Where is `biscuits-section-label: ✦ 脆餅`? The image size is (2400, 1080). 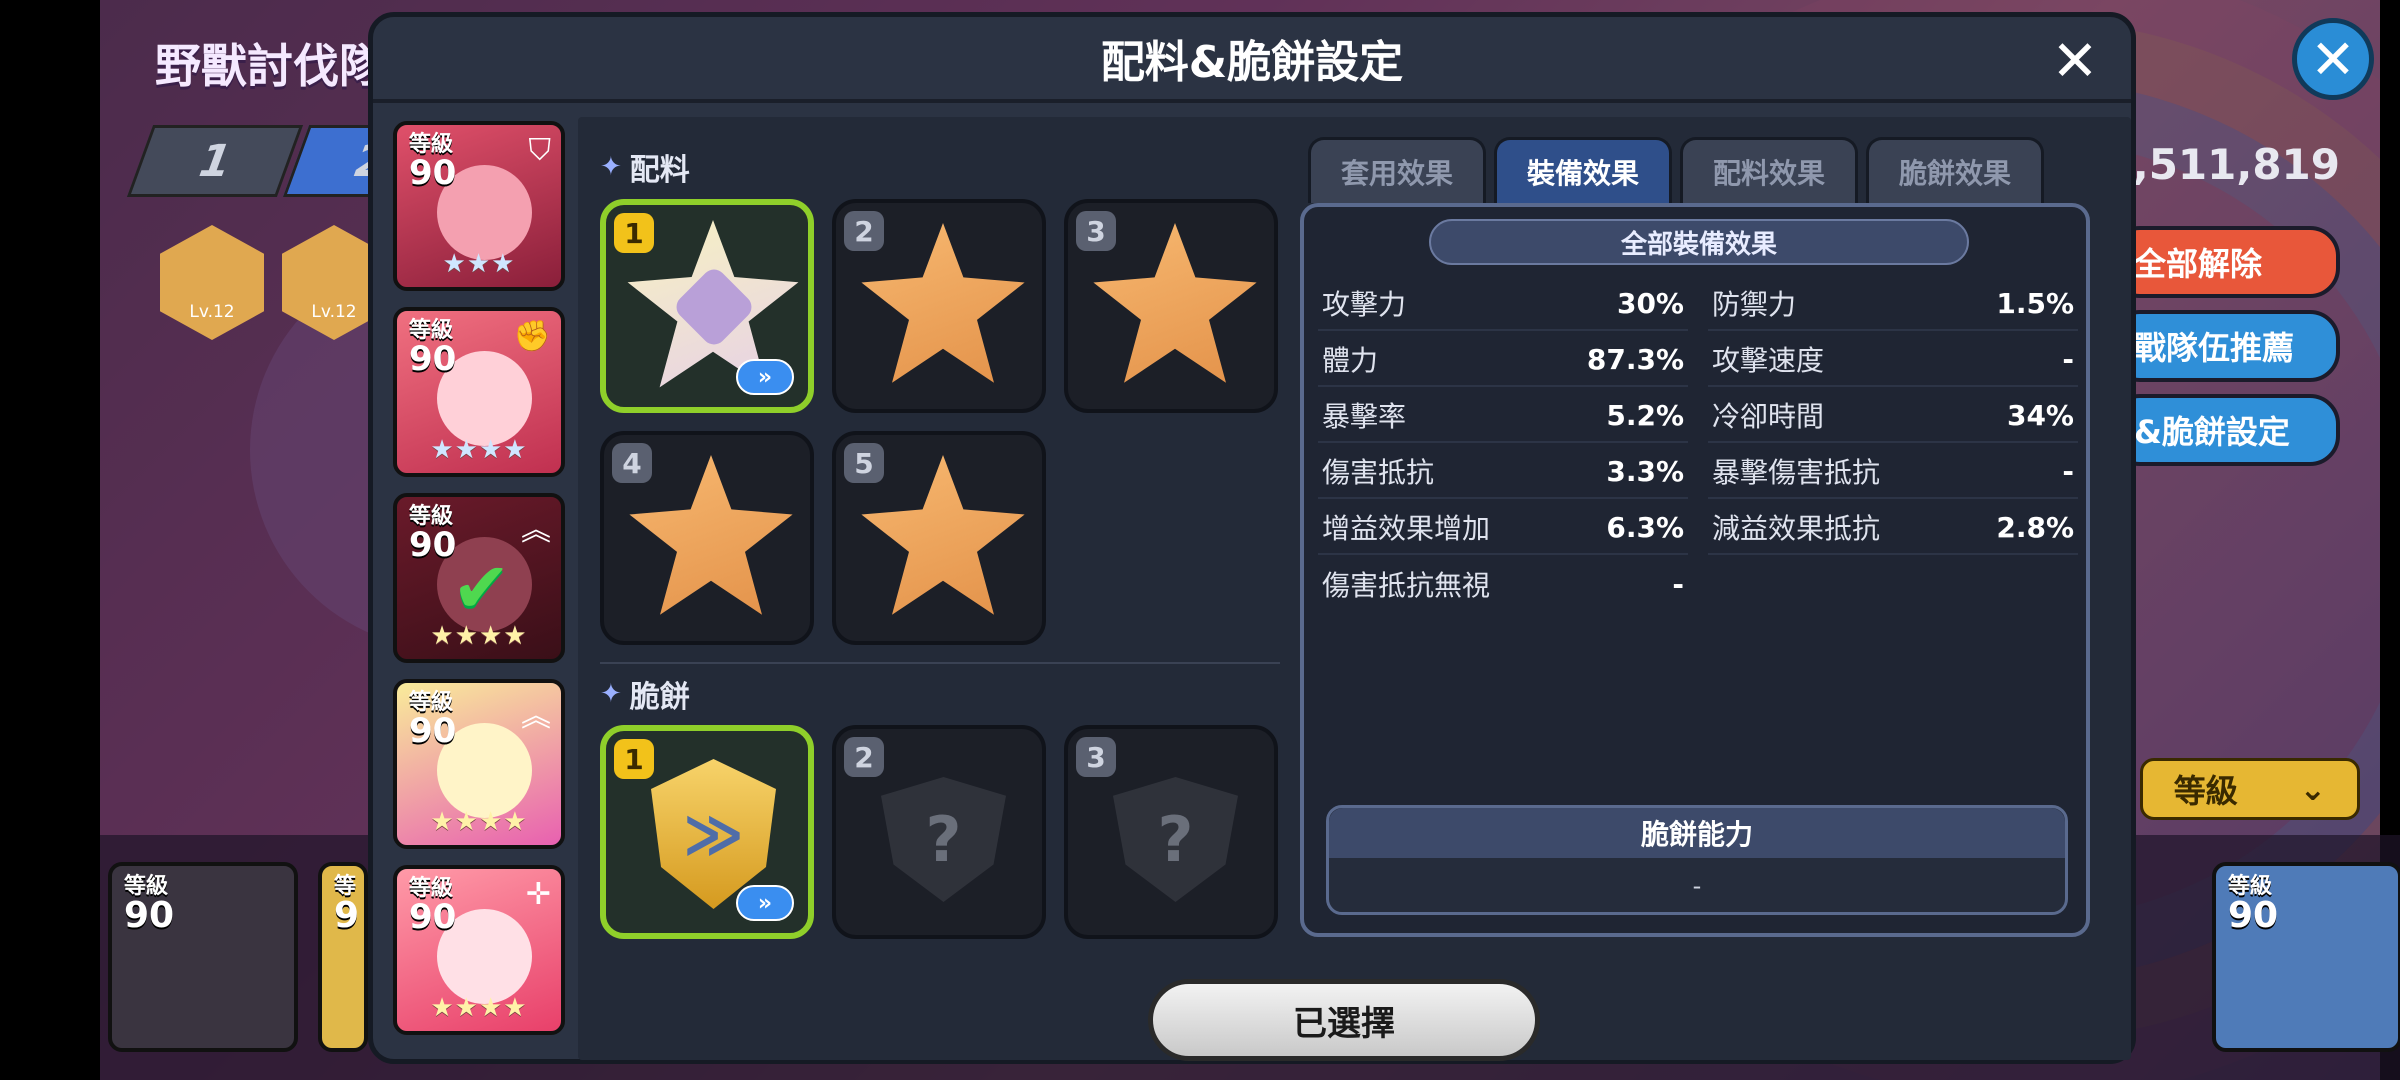
biscuits-section-label: ✦ 脆餅 is located at coordinates (645, 694).